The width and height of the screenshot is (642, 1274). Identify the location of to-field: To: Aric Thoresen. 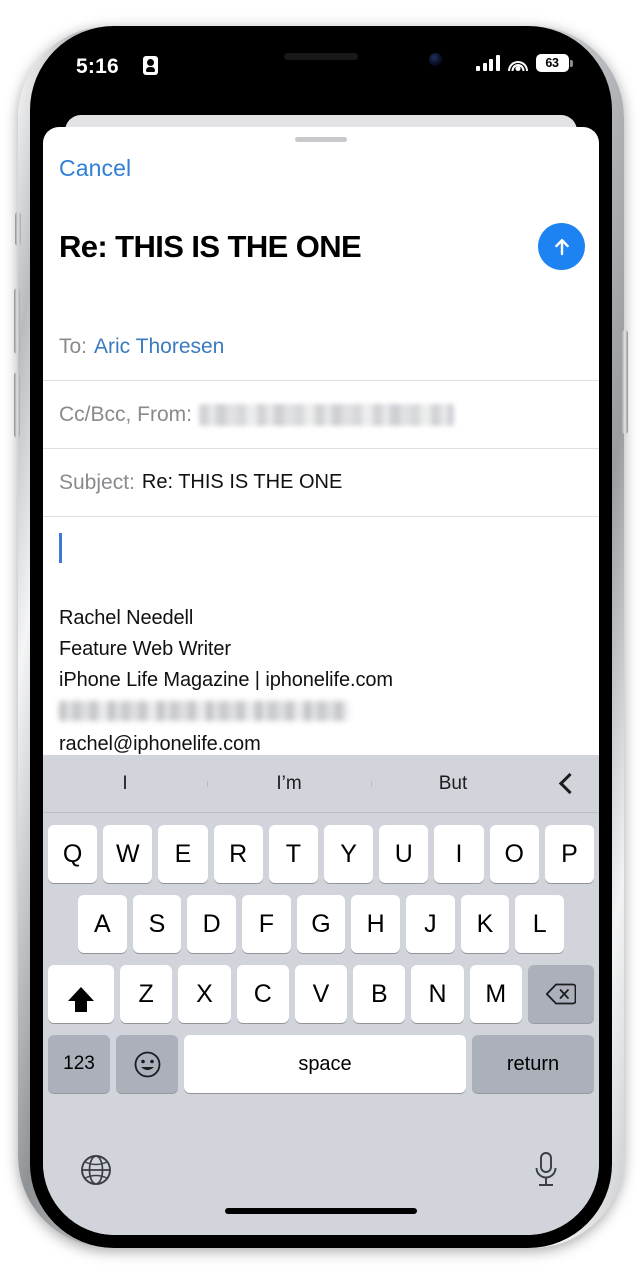
(321, 347).